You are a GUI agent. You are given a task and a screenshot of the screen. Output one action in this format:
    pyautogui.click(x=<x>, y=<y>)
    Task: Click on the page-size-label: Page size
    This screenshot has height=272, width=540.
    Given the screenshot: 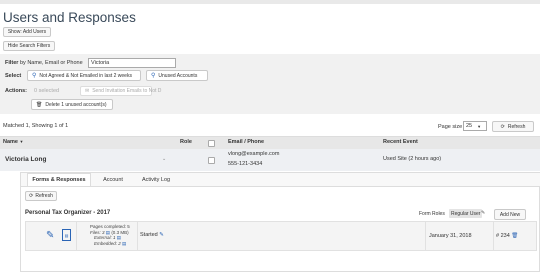 What is the action you would take?
    pyautogui.click(x=450, y=127)
    